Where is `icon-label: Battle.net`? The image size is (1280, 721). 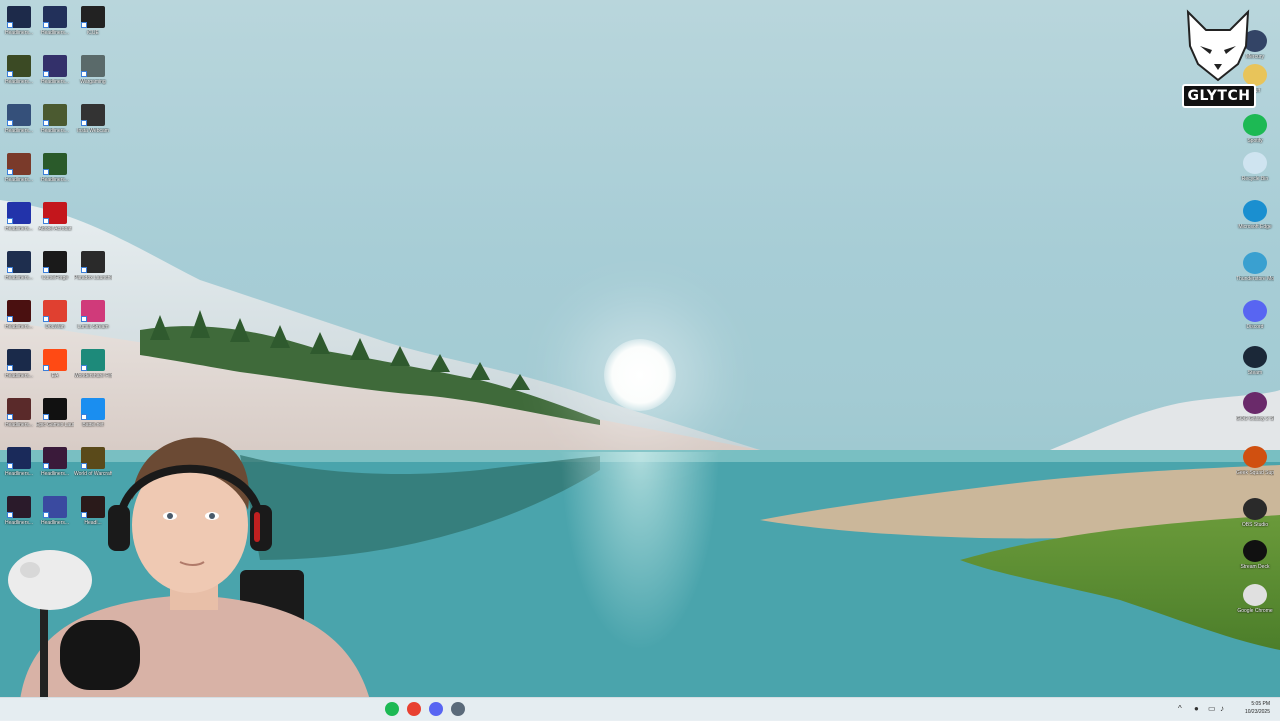 icon-label: Battle.net is located at coordinates (93, 425).